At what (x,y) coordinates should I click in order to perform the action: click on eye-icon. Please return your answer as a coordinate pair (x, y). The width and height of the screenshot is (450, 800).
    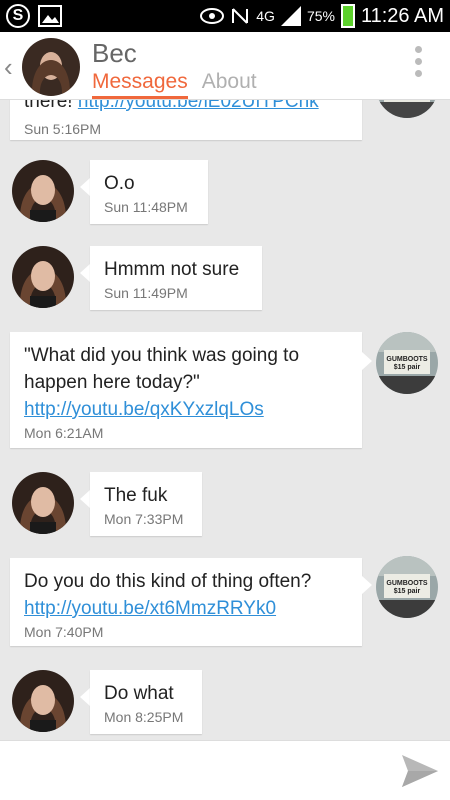
    Looking at the image, I should click on (212, 16).